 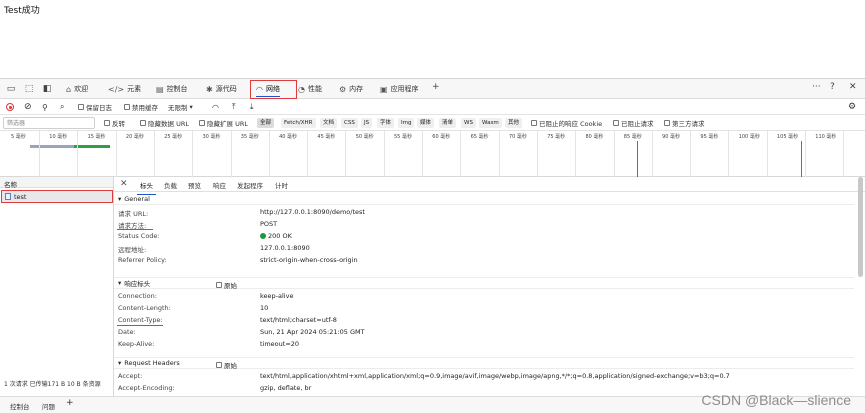 What do you see at coordinates (406, 123) in the screenshot?
I see `filter-chip-img: Img` at bounding box center [406, 123].